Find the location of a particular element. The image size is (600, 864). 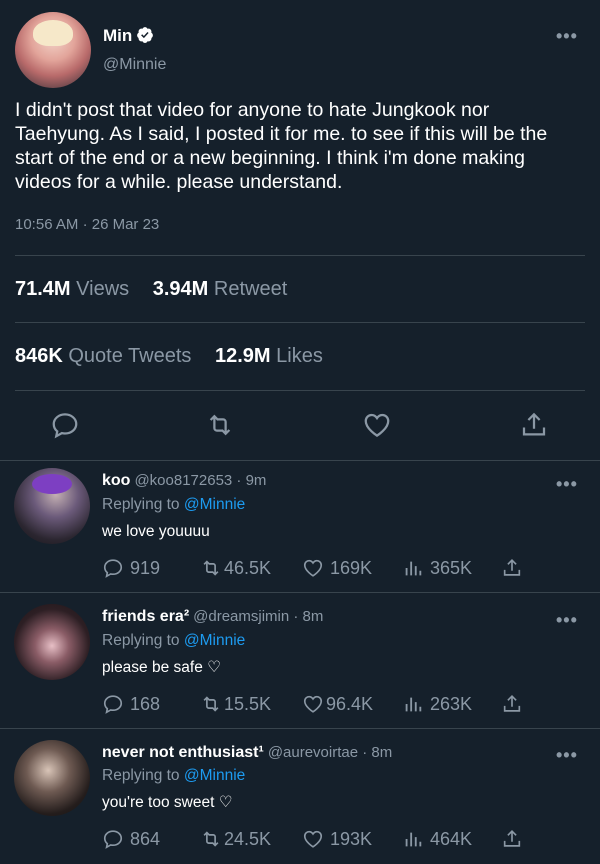

like-button: 169K is located at coordinates (337, 568).